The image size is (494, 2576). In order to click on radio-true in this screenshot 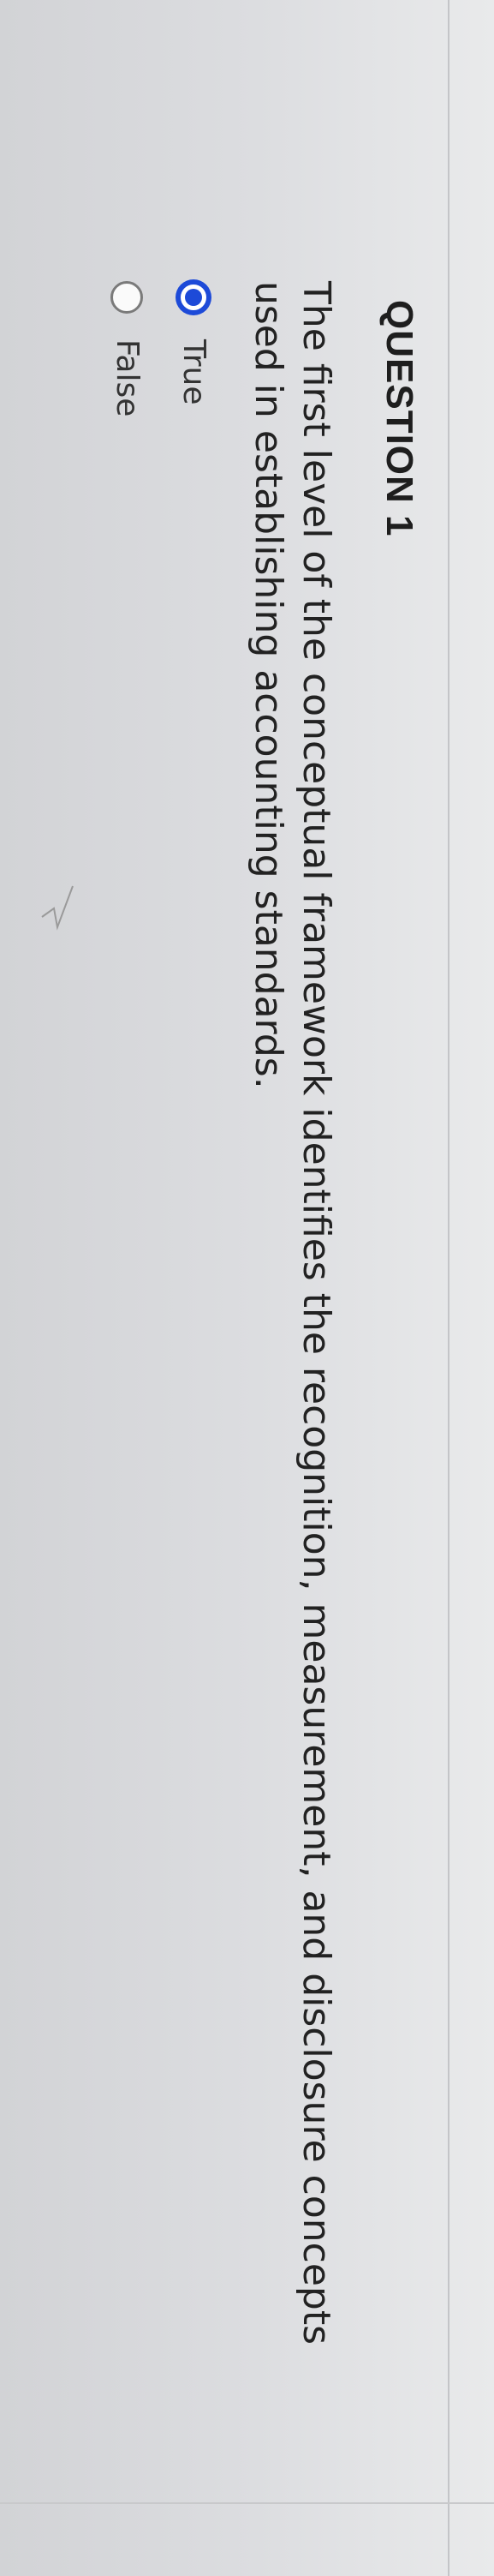, I will do `click(194, 297)`.